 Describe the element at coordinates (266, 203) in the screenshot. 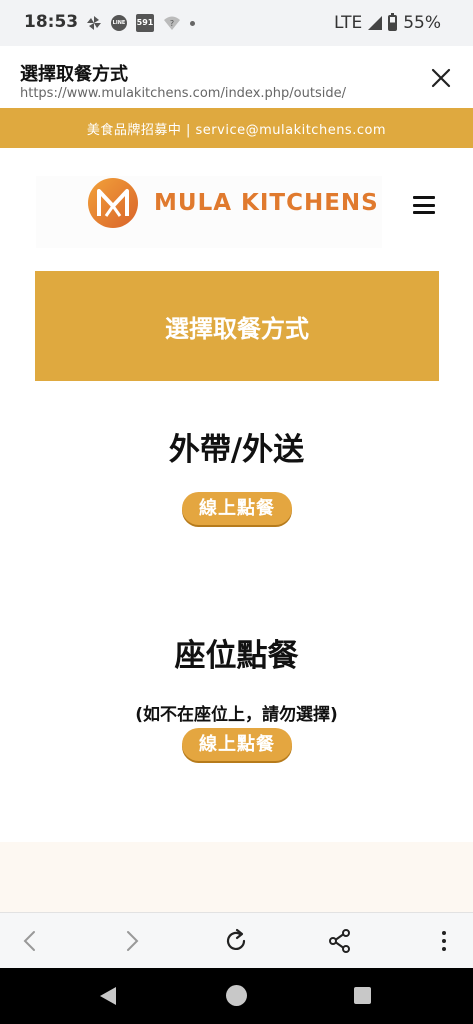

I see `logo-text: MULA KITCHENS` at that location.